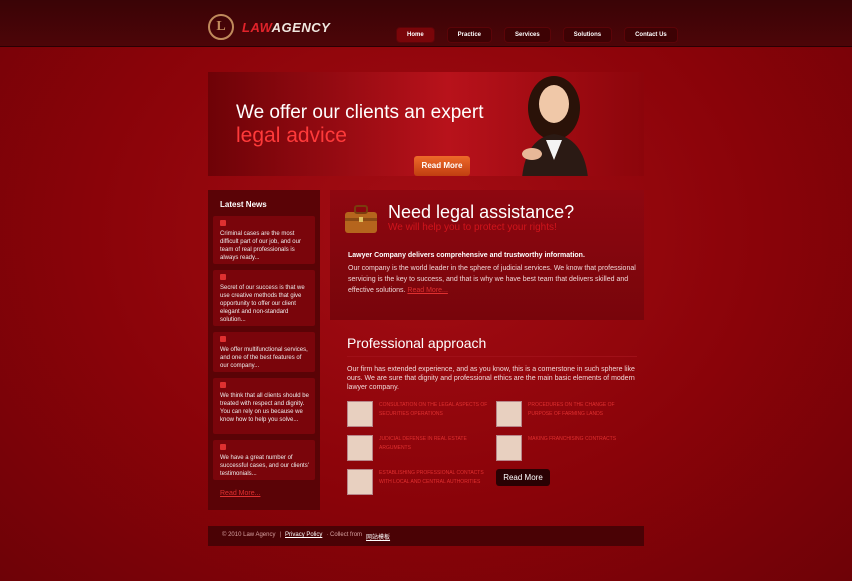  I want to click on assistance-subtitle: We will help you to protect your rights!, so click(472, 227).